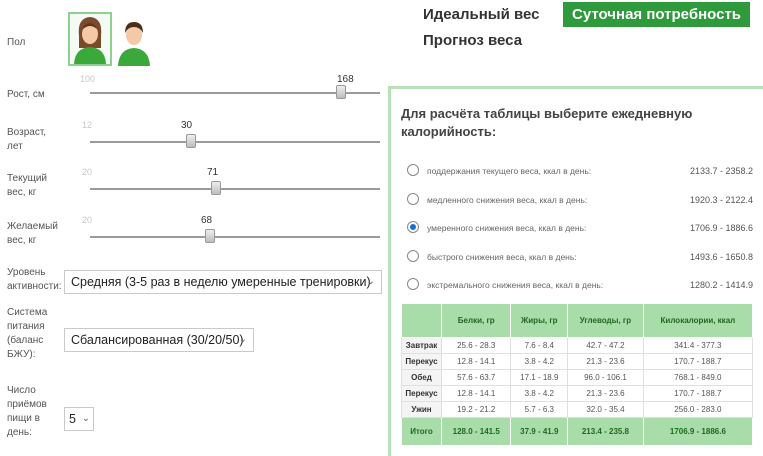  I want to click on diet-select-value: Сбалансированная (30/20/50), so click(157, 340).